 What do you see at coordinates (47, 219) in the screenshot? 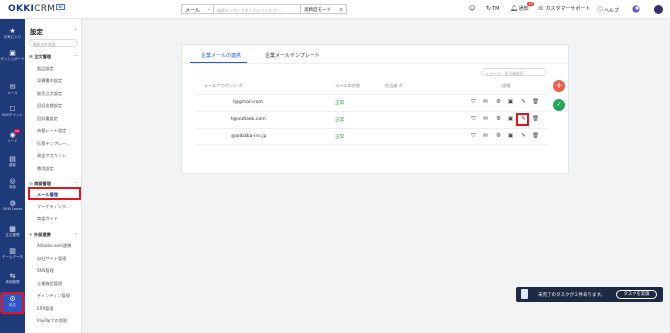
I see `sidebar-item: 商談ガイド` at bounding box center [47, 219].